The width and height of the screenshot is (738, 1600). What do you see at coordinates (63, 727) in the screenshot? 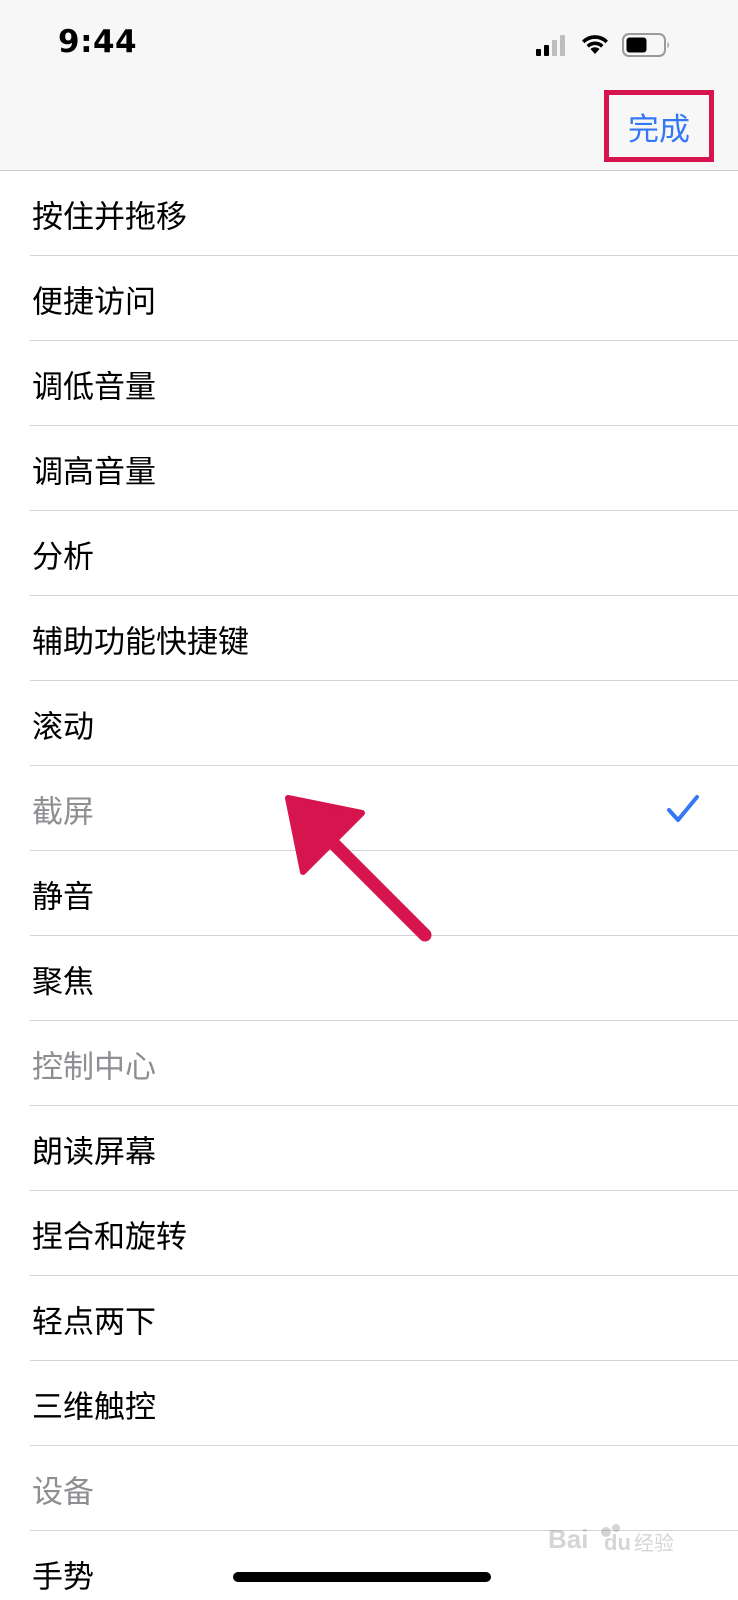
I see `list-item-label: 滚动` at bounding box center [63, 727].